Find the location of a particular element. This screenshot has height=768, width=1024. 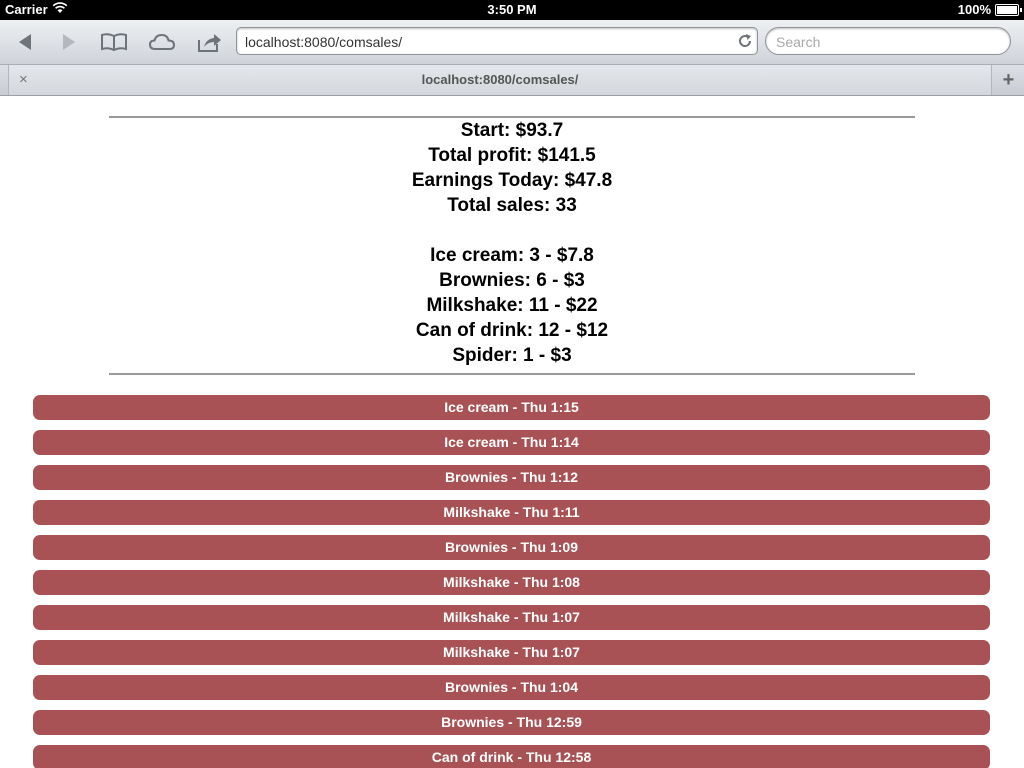

item-summary: Brownies: 6 - $3 is located at coordinates (512, 280).